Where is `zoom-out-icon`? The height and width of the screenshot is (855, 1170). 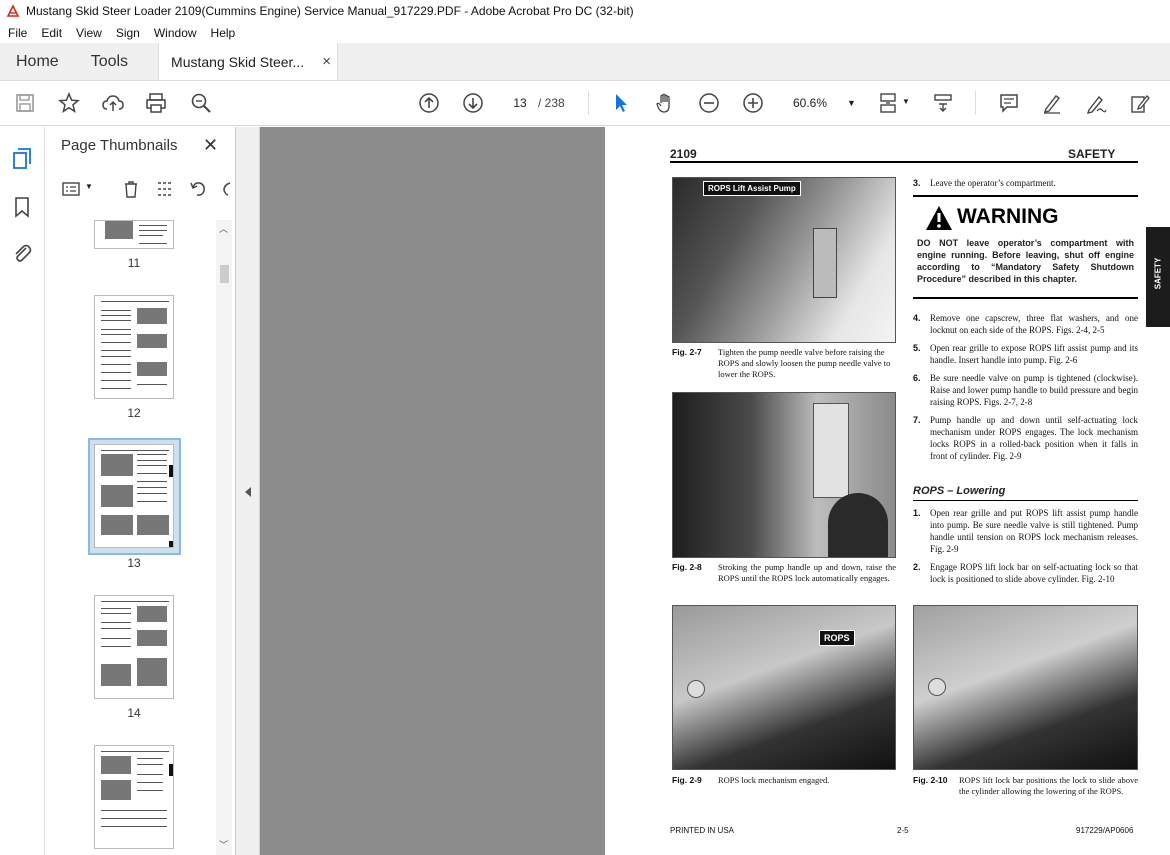
zoom-out-icon is located at coordinates (709, 103).